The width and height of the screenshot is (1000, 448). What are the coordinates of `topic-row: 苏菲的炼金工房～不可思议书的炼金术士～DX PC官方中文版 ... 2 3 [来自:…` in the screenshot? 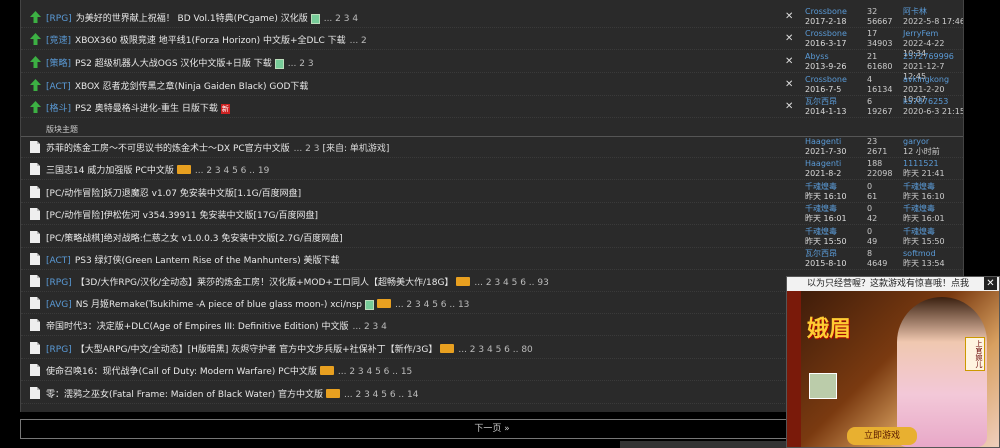 It's located at (492, 147).